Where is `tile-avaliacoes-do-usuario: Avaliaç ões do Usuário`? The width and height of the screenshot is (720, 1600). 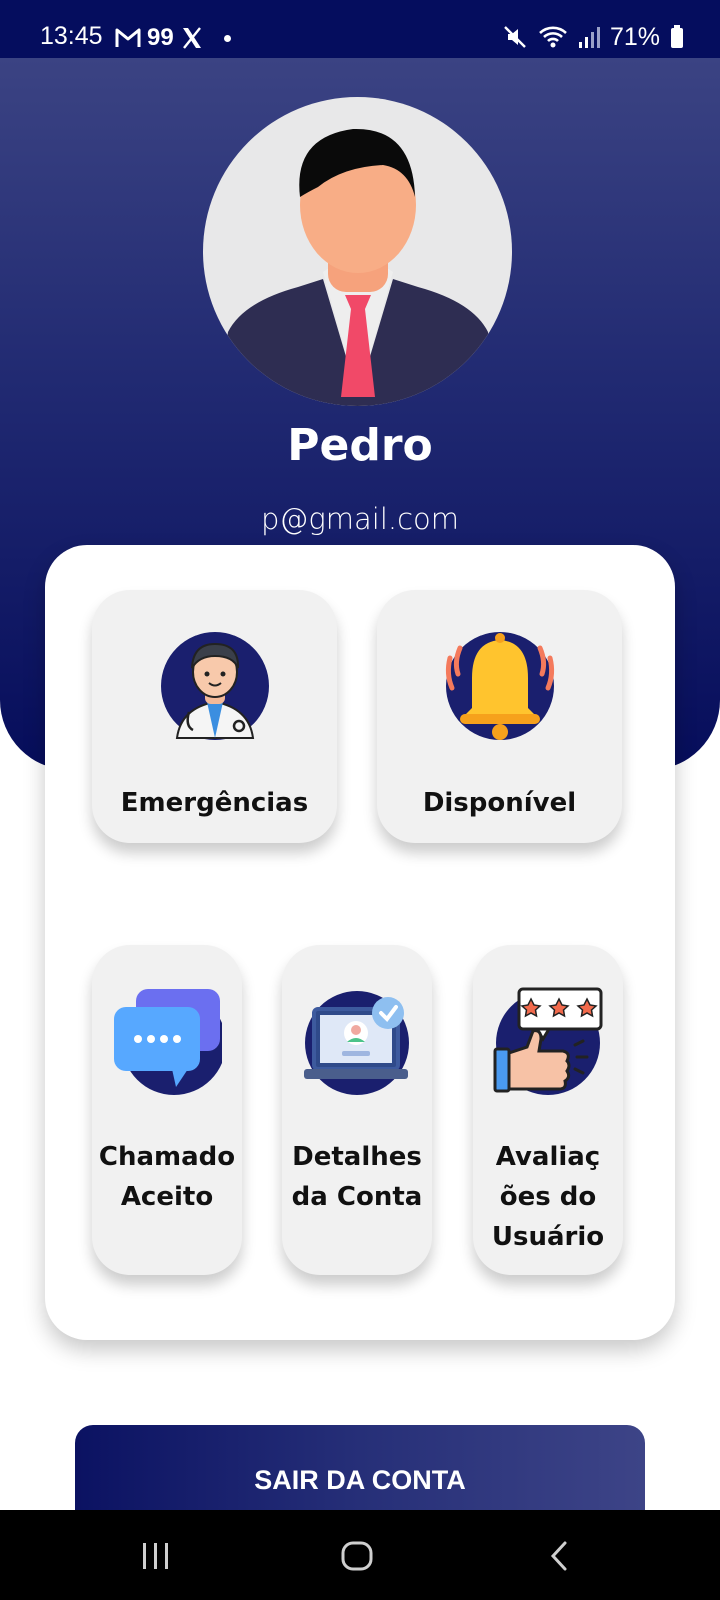 tile-avaliacoes-do-usuario: Avaliaç ões do Usuário is located at coordinates (548, 1110).